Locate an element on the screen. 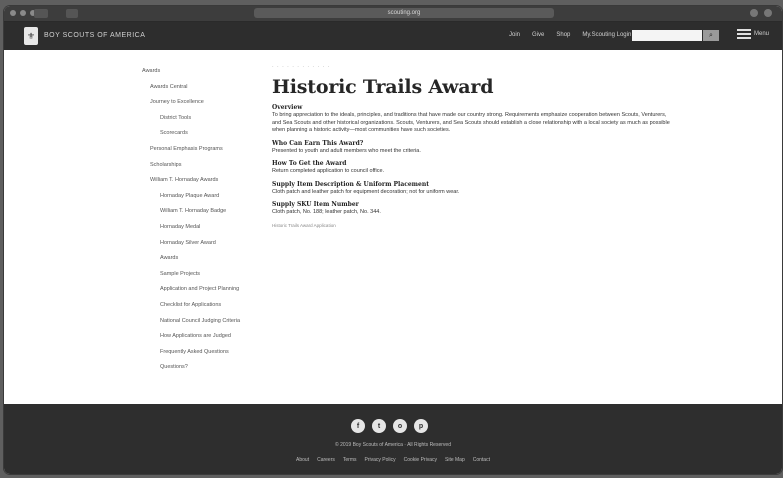  sidebar-item-hornaday-awards: William T. Hornaday Awards is located at coordinates (202, 181).